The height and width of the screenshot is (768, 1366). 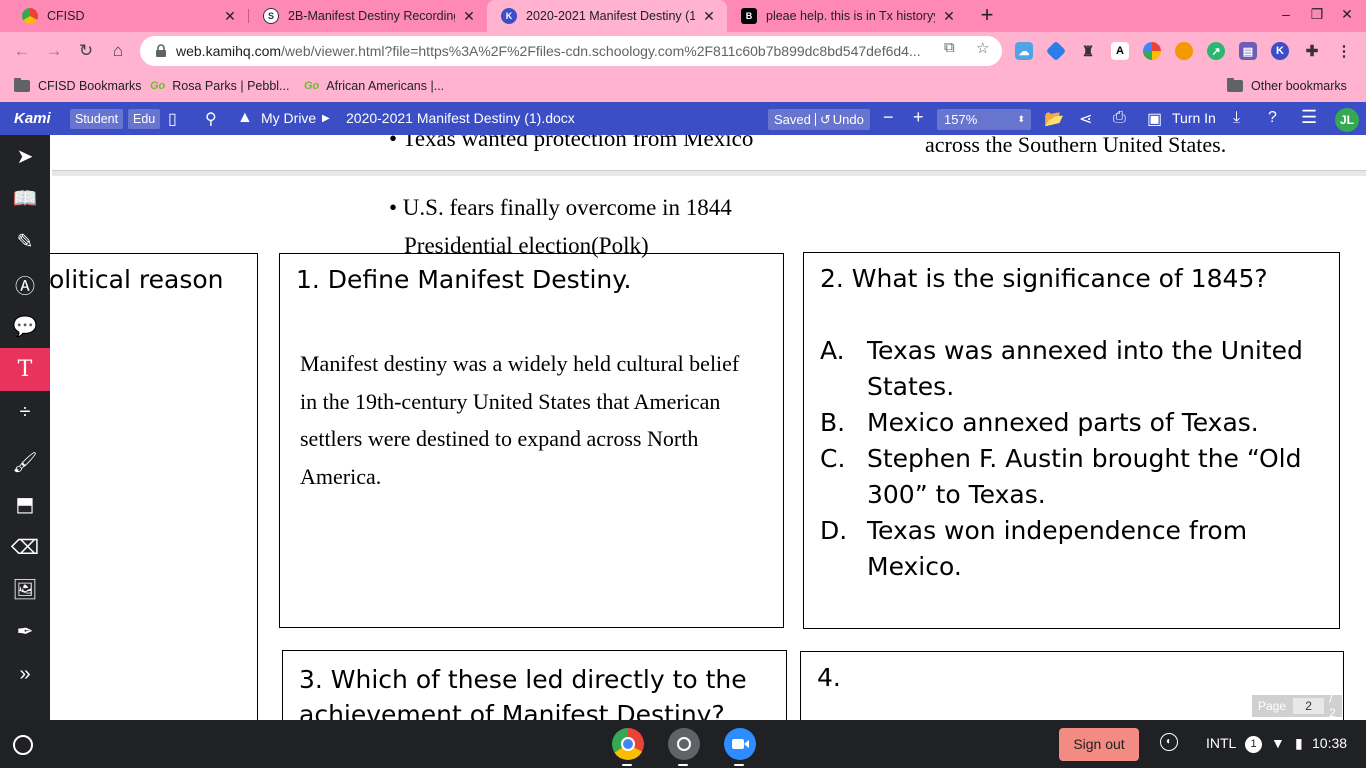 I want to click on extension-kami-icon: K, so click(x=1280, y=51).